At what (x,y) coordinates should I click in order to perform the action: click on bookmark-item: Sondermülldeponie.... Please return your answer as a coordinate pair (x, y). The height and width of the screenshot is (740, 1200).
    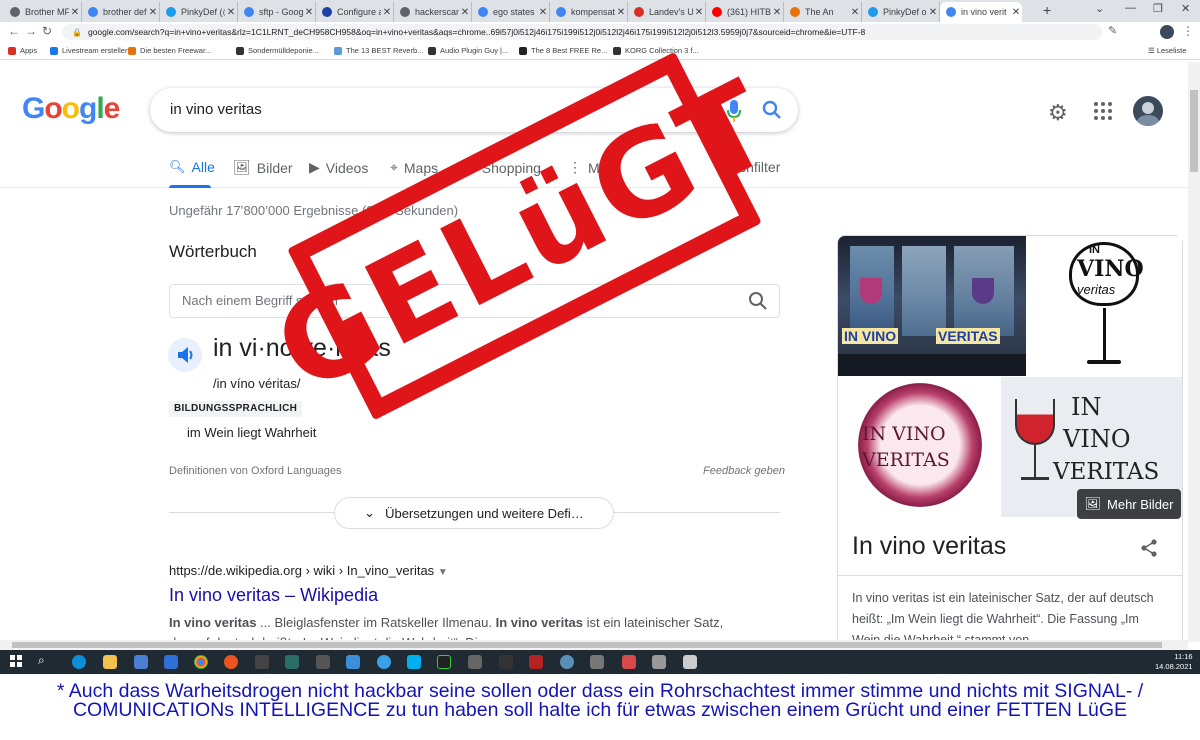
    Looking at the image, I should click on (277, 50).